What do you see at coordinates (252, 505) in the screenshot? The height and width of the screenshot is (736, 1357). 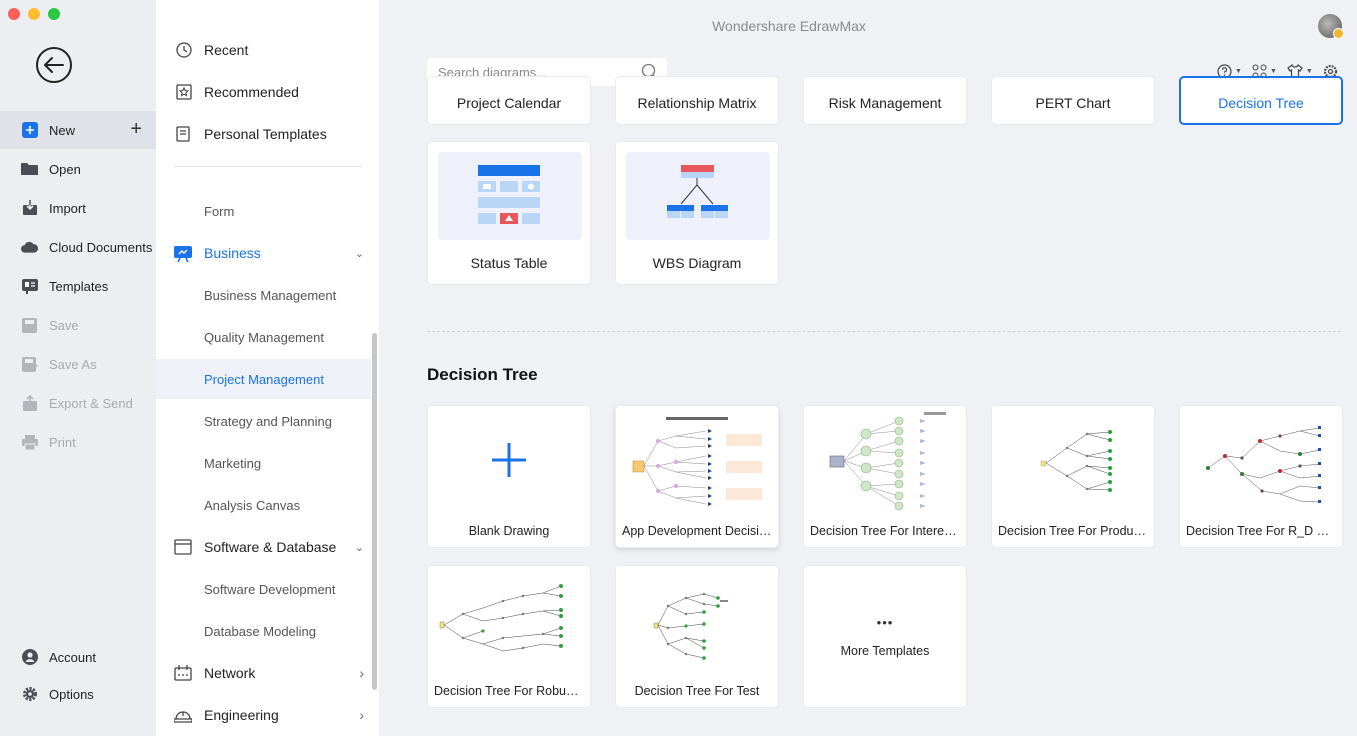 I see `subcategory-analysis-canvas: Analysis Canvas` at bounding box center [252, 505].